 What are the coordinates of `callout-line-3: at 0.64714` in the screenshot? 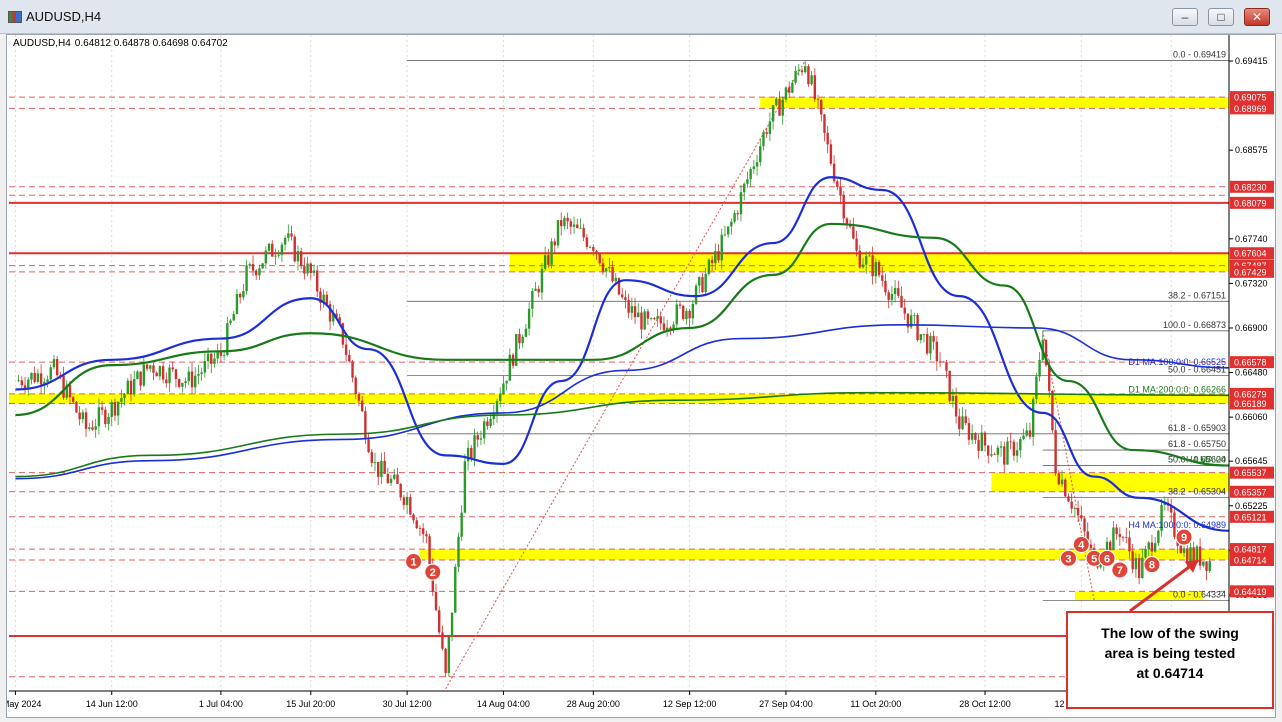 It's located at (1170, 673).